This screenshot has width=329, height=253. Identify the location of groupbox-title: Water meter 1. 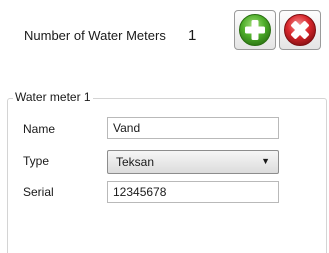
(53, 97).